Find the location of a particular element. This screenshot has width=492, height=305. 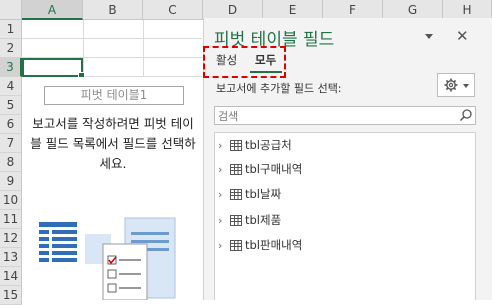

column-header-c: C is located at coordinates (173, 10).